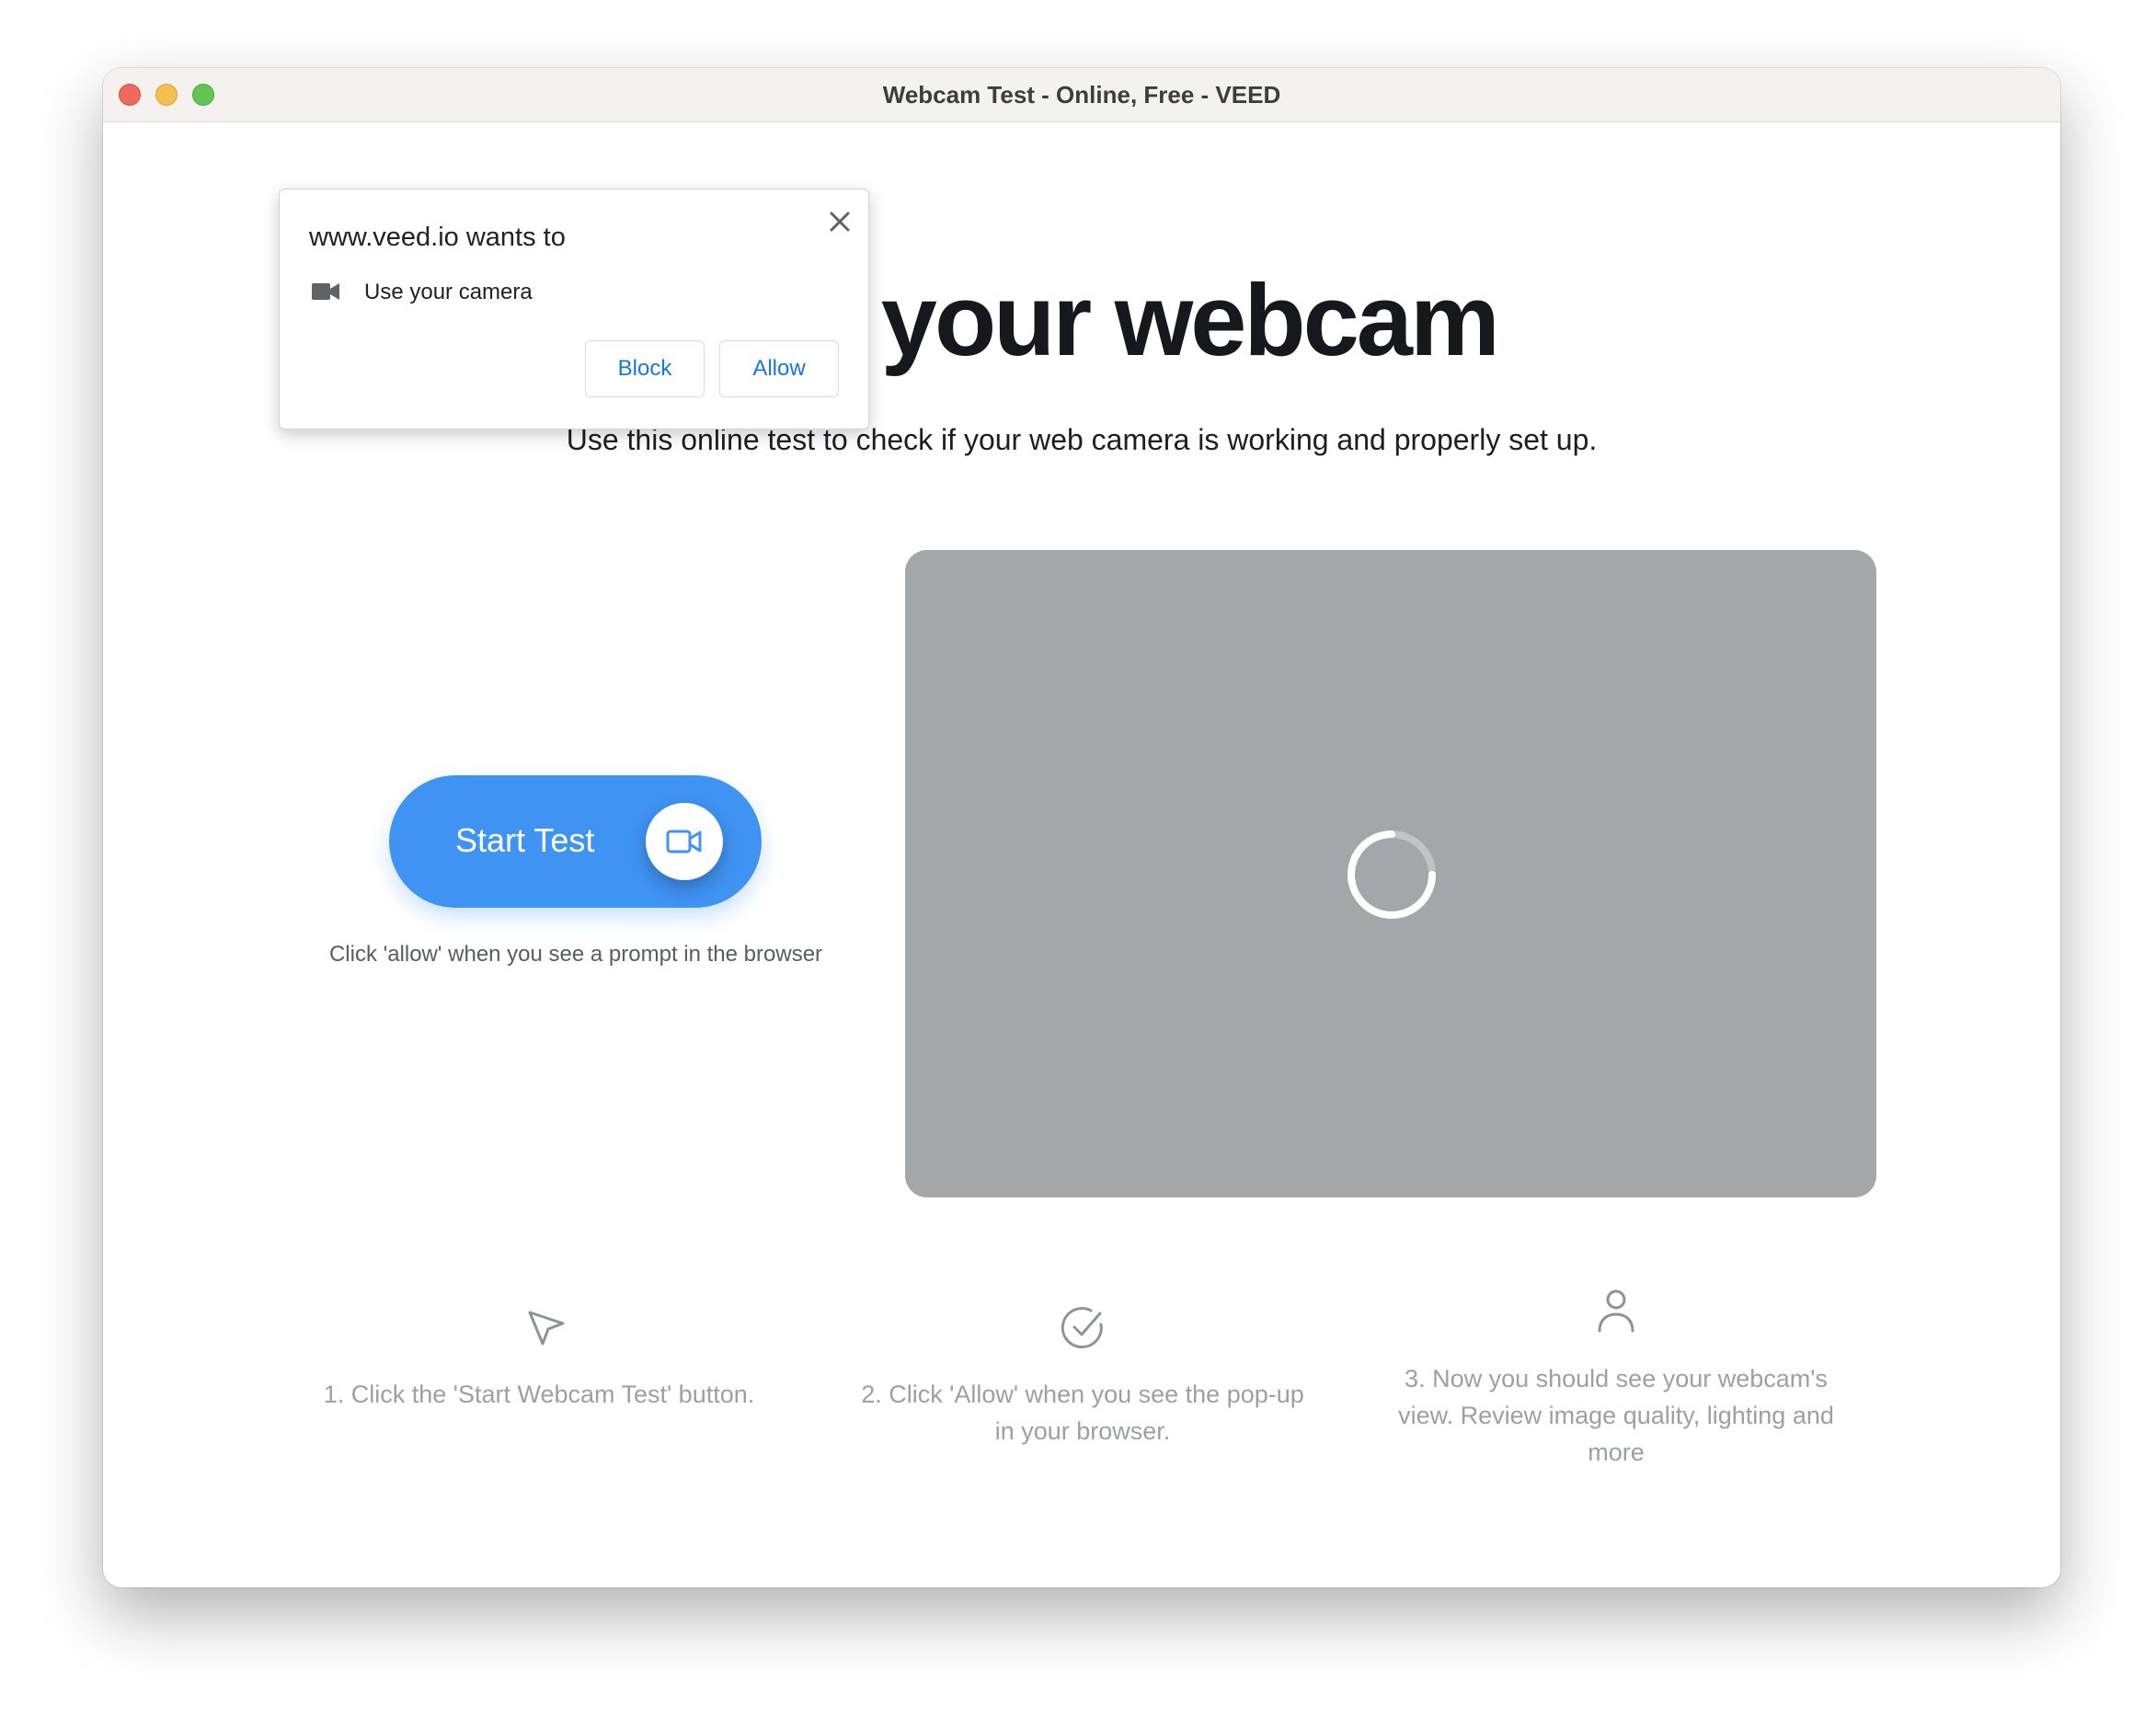  I want to click on close-icon, so click(840, 221).